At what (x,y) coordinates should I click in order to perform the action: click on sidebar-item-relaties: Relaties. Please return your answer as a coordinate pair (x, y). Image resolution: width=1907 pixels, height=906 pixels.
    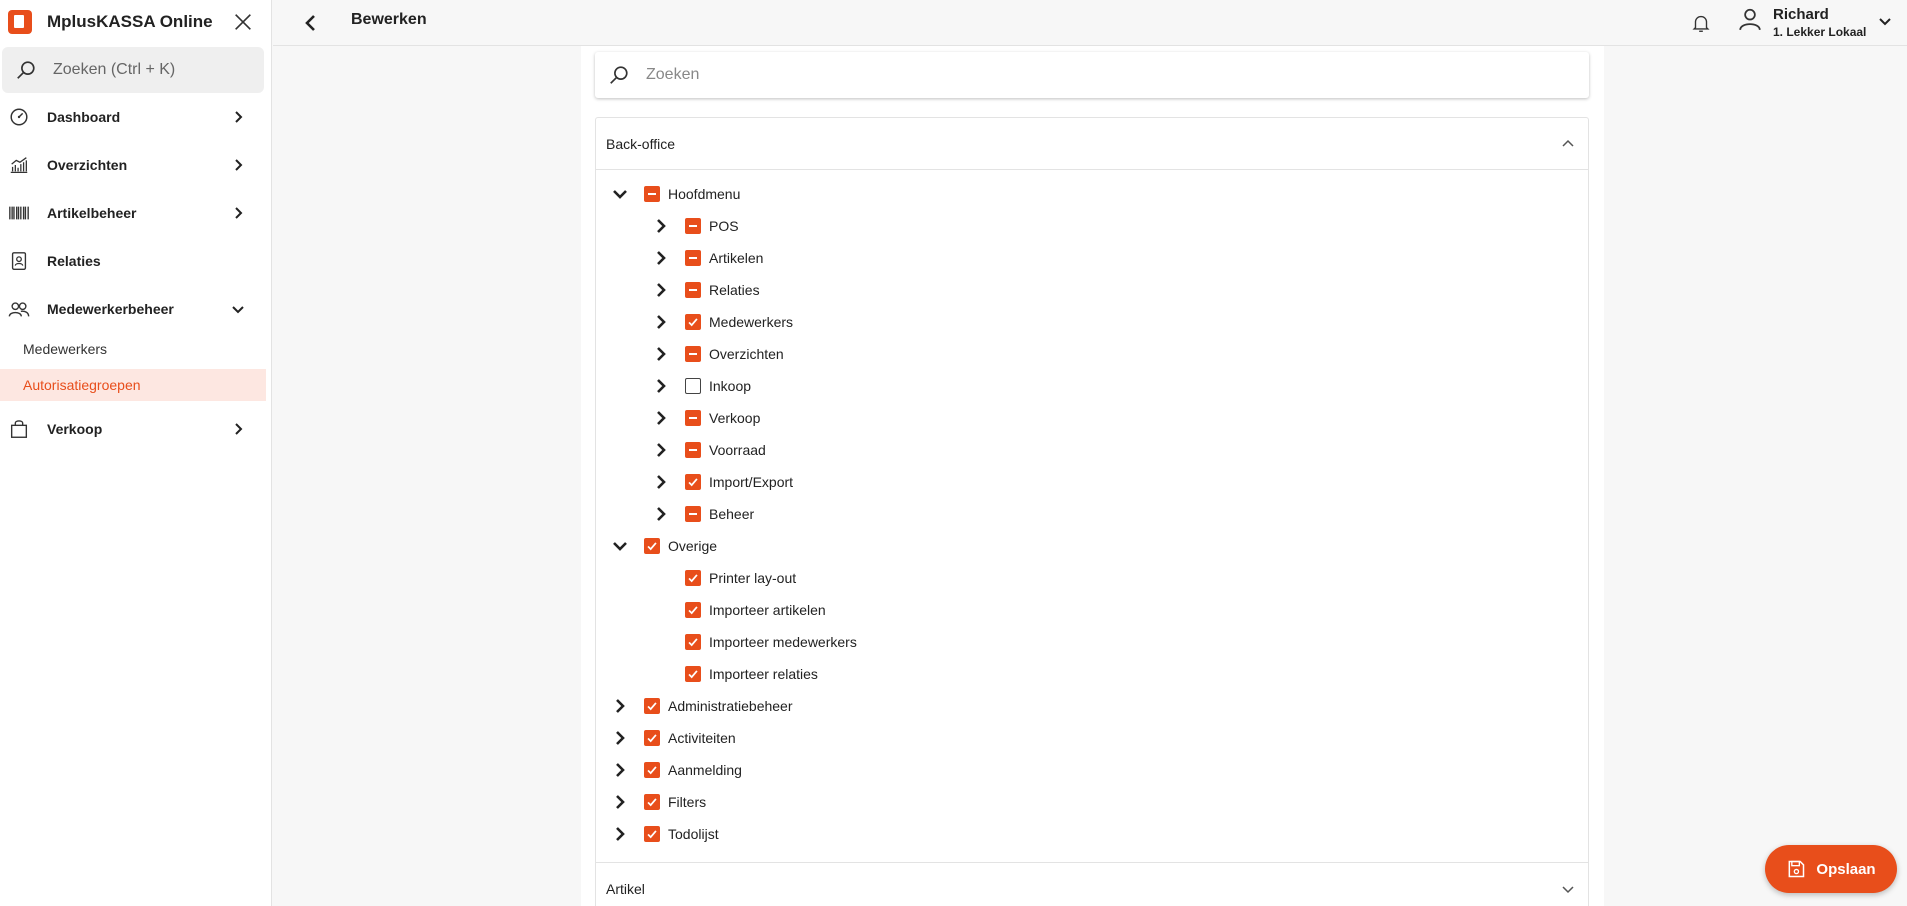
    Looking at the image, I should click on (131, 261).